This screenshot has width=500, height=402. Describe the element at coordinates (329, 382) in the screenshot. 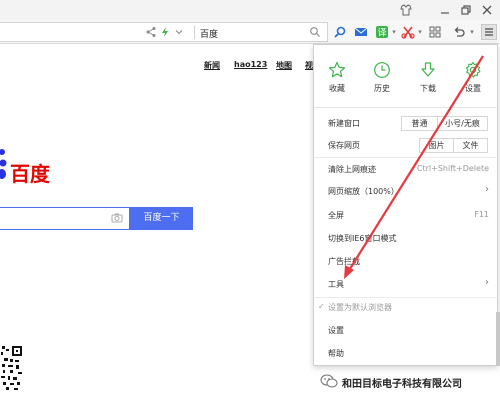

I see `wechat-icon` at that location.